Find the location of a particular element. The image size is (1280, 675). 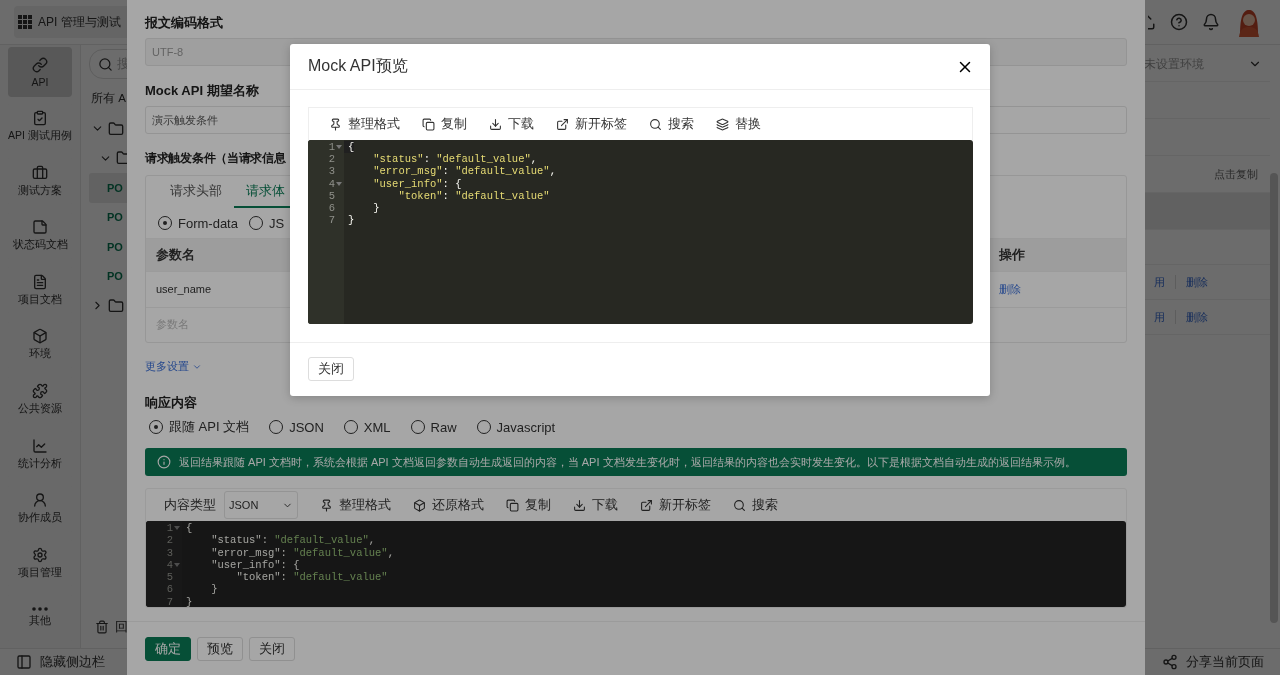

chart-icon is located at coordinates (40, 445).